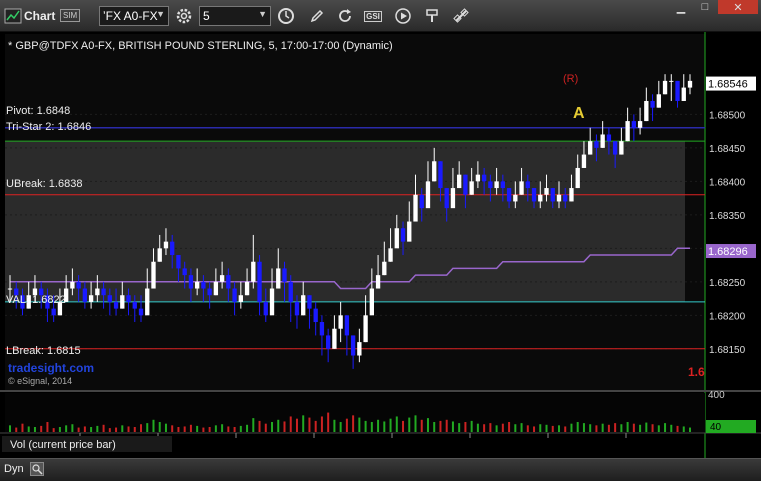 The height and width of the screenshot is (481, 761). I want to click on refresh-button, so click(345, 16).